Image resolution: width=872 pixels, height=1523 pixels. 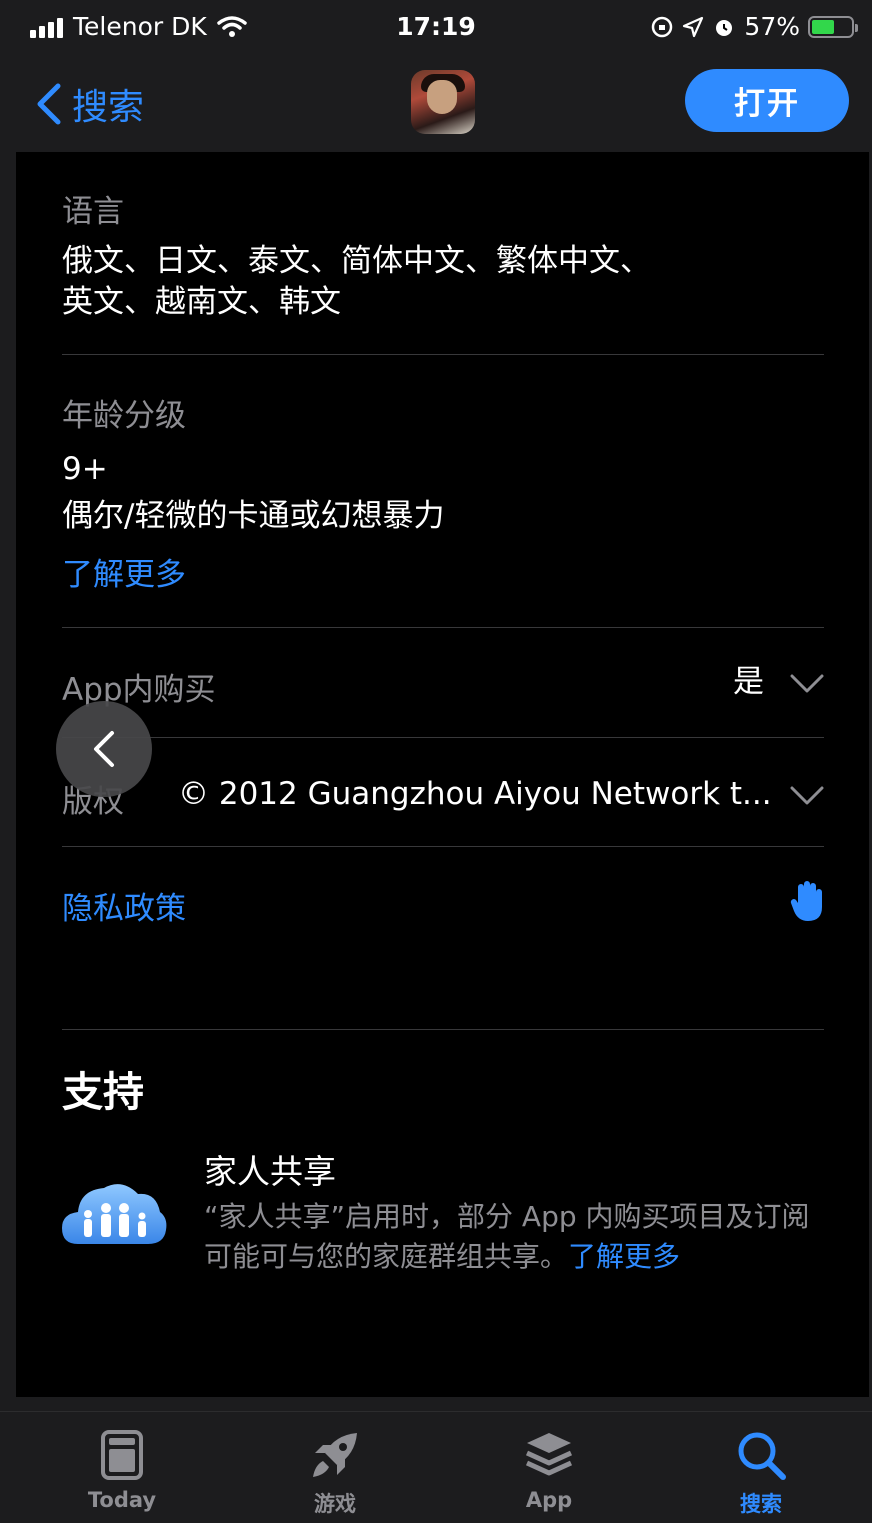 What do you see at coordinates (724, 27) in the screenshot?
I see `alarm-icon` at bounding box center [724, 27].